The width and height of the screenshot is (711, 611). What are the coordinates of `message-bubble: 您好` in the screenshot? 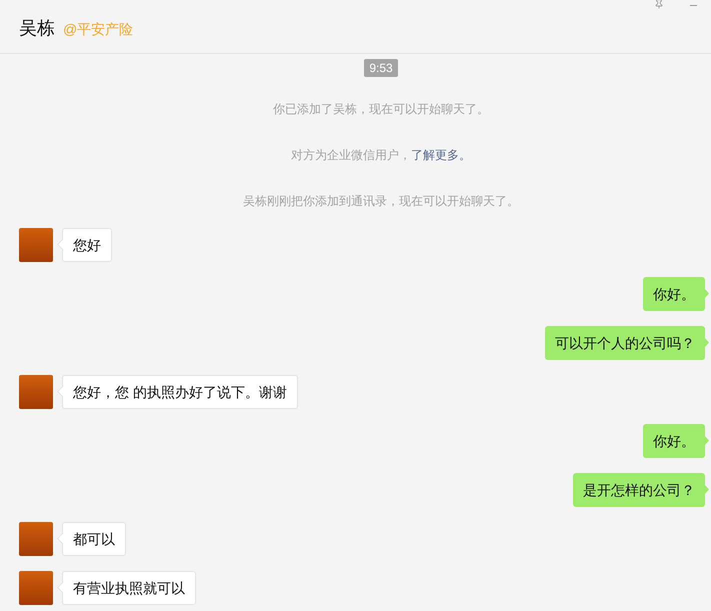 It's located at (87, 245).